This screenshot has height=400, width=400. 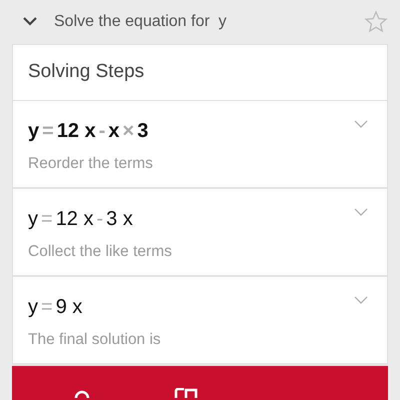 What do you see at coordinates (100, 252) in the screenshot?
I see `step-description: Collect the like terms` at bounding box center [100, 252].